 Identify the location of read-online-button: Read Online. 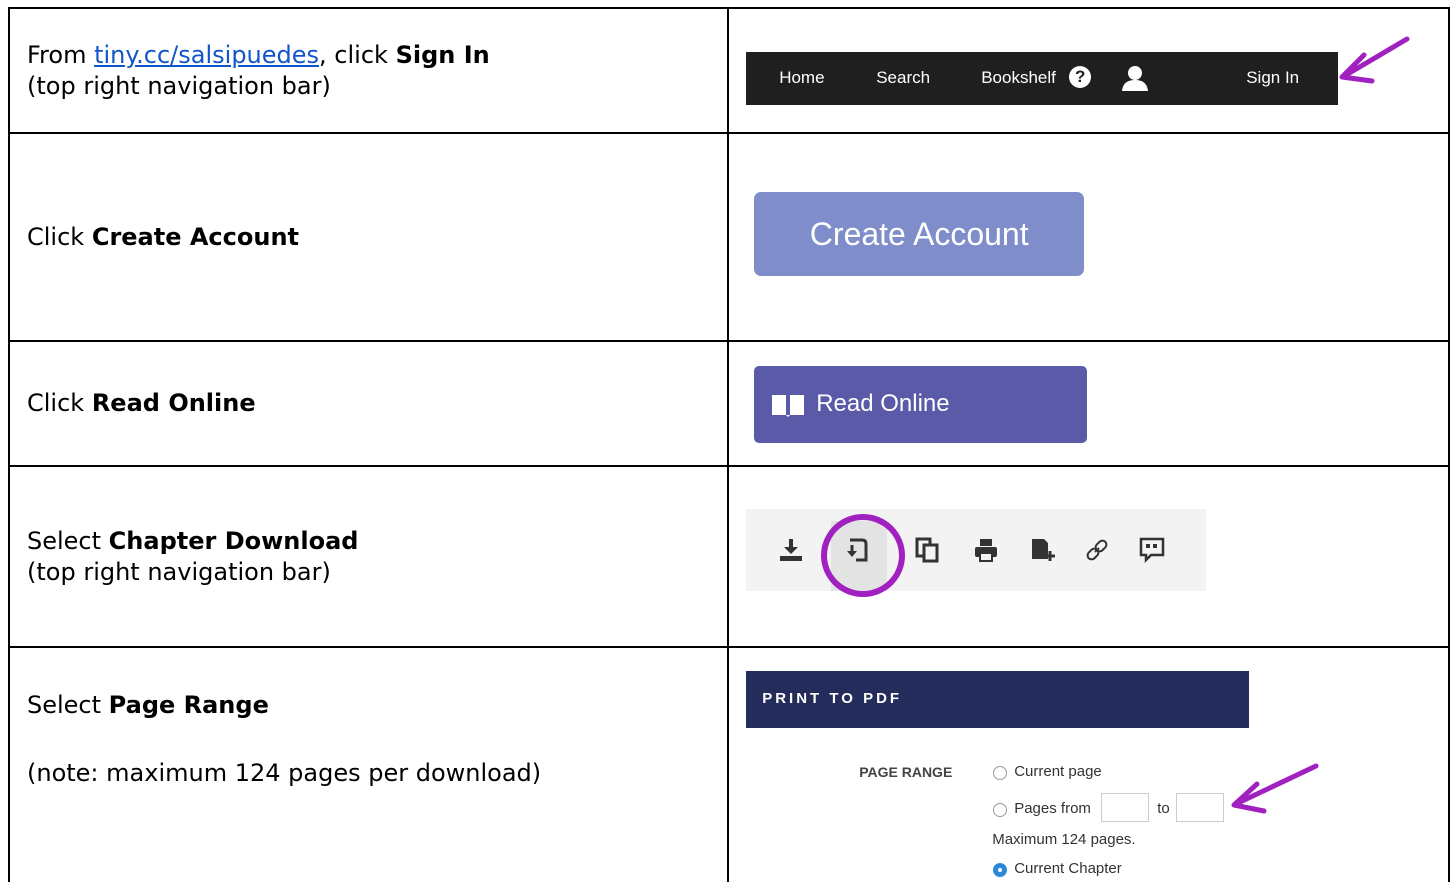
(921, 404).